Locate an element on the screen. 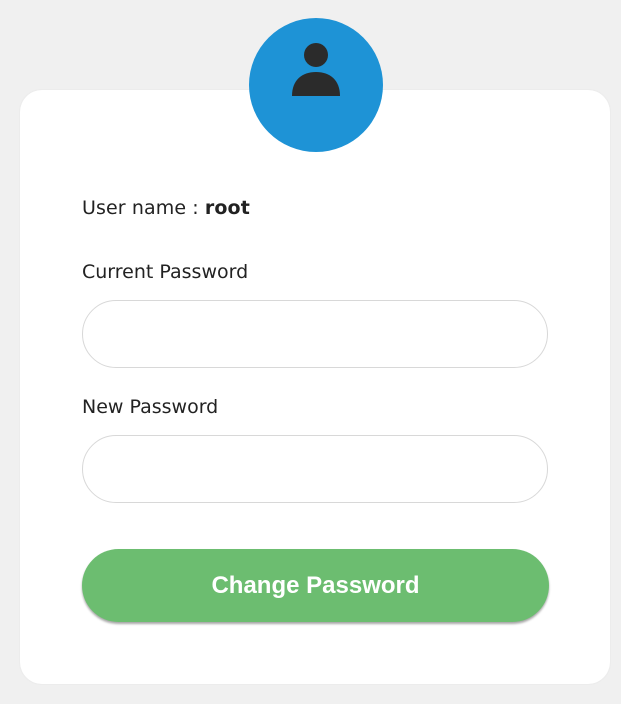 The height and width of the screenshot is (704, 621). new-password-label: New Password is located at coordinates (150, 407).